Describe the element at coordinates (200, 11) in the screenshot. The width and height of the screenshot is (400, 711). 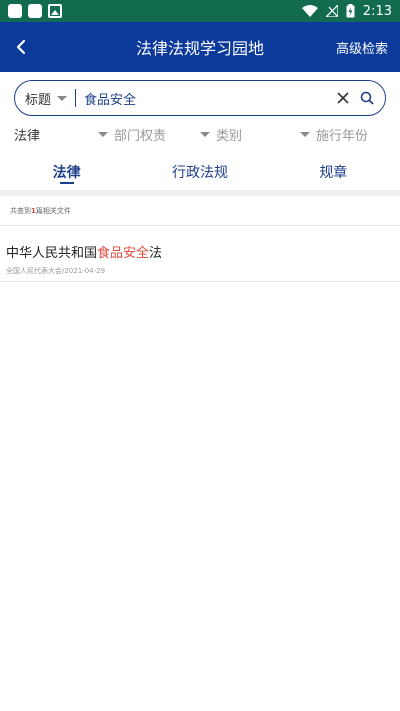
I see `status-bar: 2:13` at that location.